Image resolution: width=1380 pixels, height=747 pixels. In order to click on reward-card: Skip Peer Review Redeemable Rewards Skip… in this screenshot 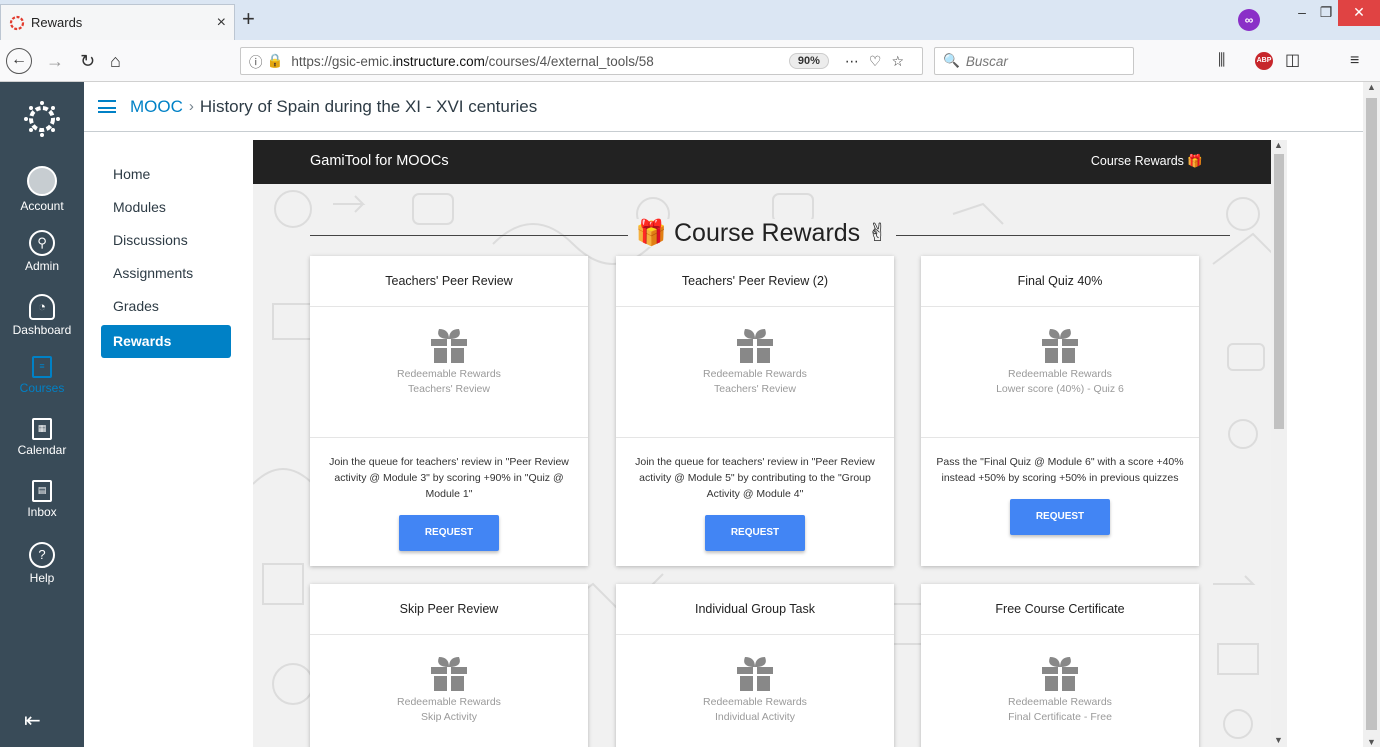, I will do `click(449, 665)`.